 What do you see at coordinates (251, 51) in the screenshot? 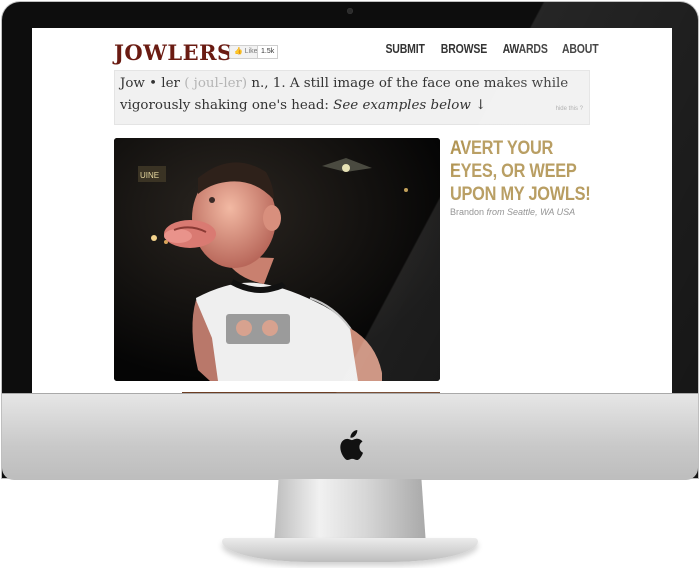
I see `like-label: Like` at bounding box center [251, 51].